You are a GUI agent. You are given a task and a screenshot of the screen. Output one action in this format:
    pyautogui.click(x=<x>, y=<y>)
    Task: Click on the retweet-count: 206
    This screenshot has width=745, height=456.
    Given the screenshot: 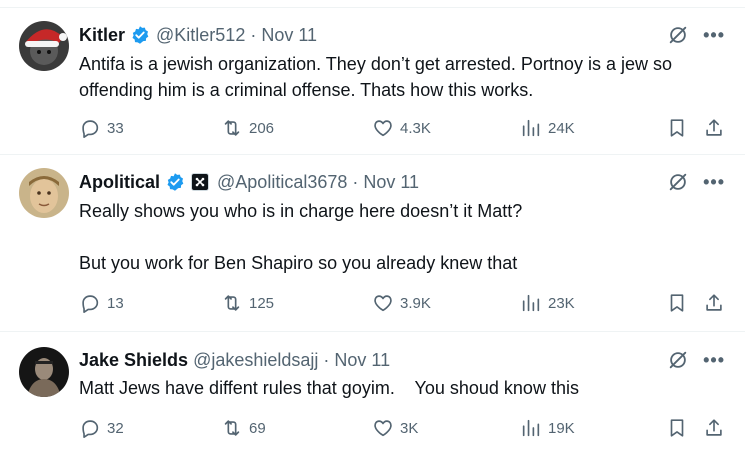 What is the action you would take?
    pyautogui.click(x=262, y=128)
    